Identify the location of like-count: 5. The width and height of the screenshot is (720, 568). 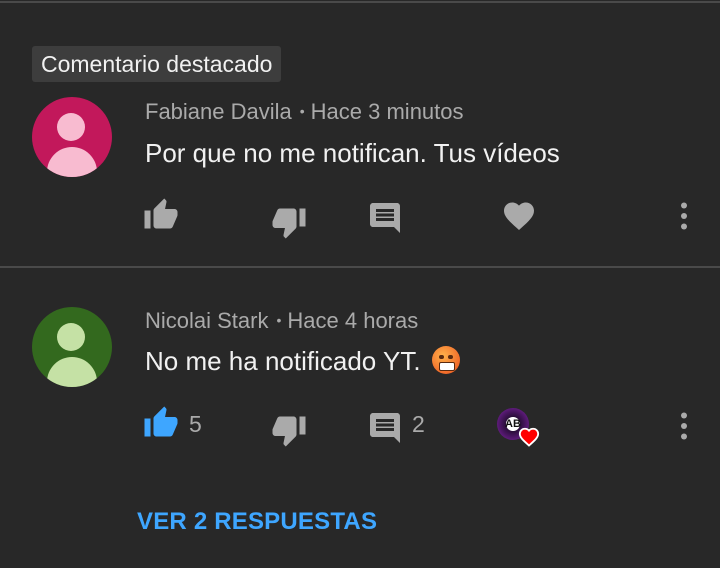
(195, 424).